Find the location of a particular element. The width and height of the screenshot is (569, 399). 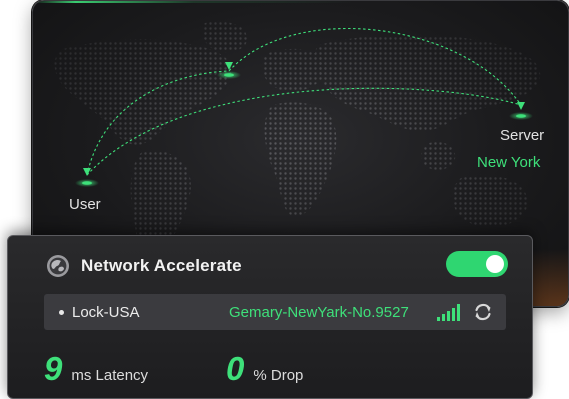

server-node-icon is located at coordinates (521, 111).